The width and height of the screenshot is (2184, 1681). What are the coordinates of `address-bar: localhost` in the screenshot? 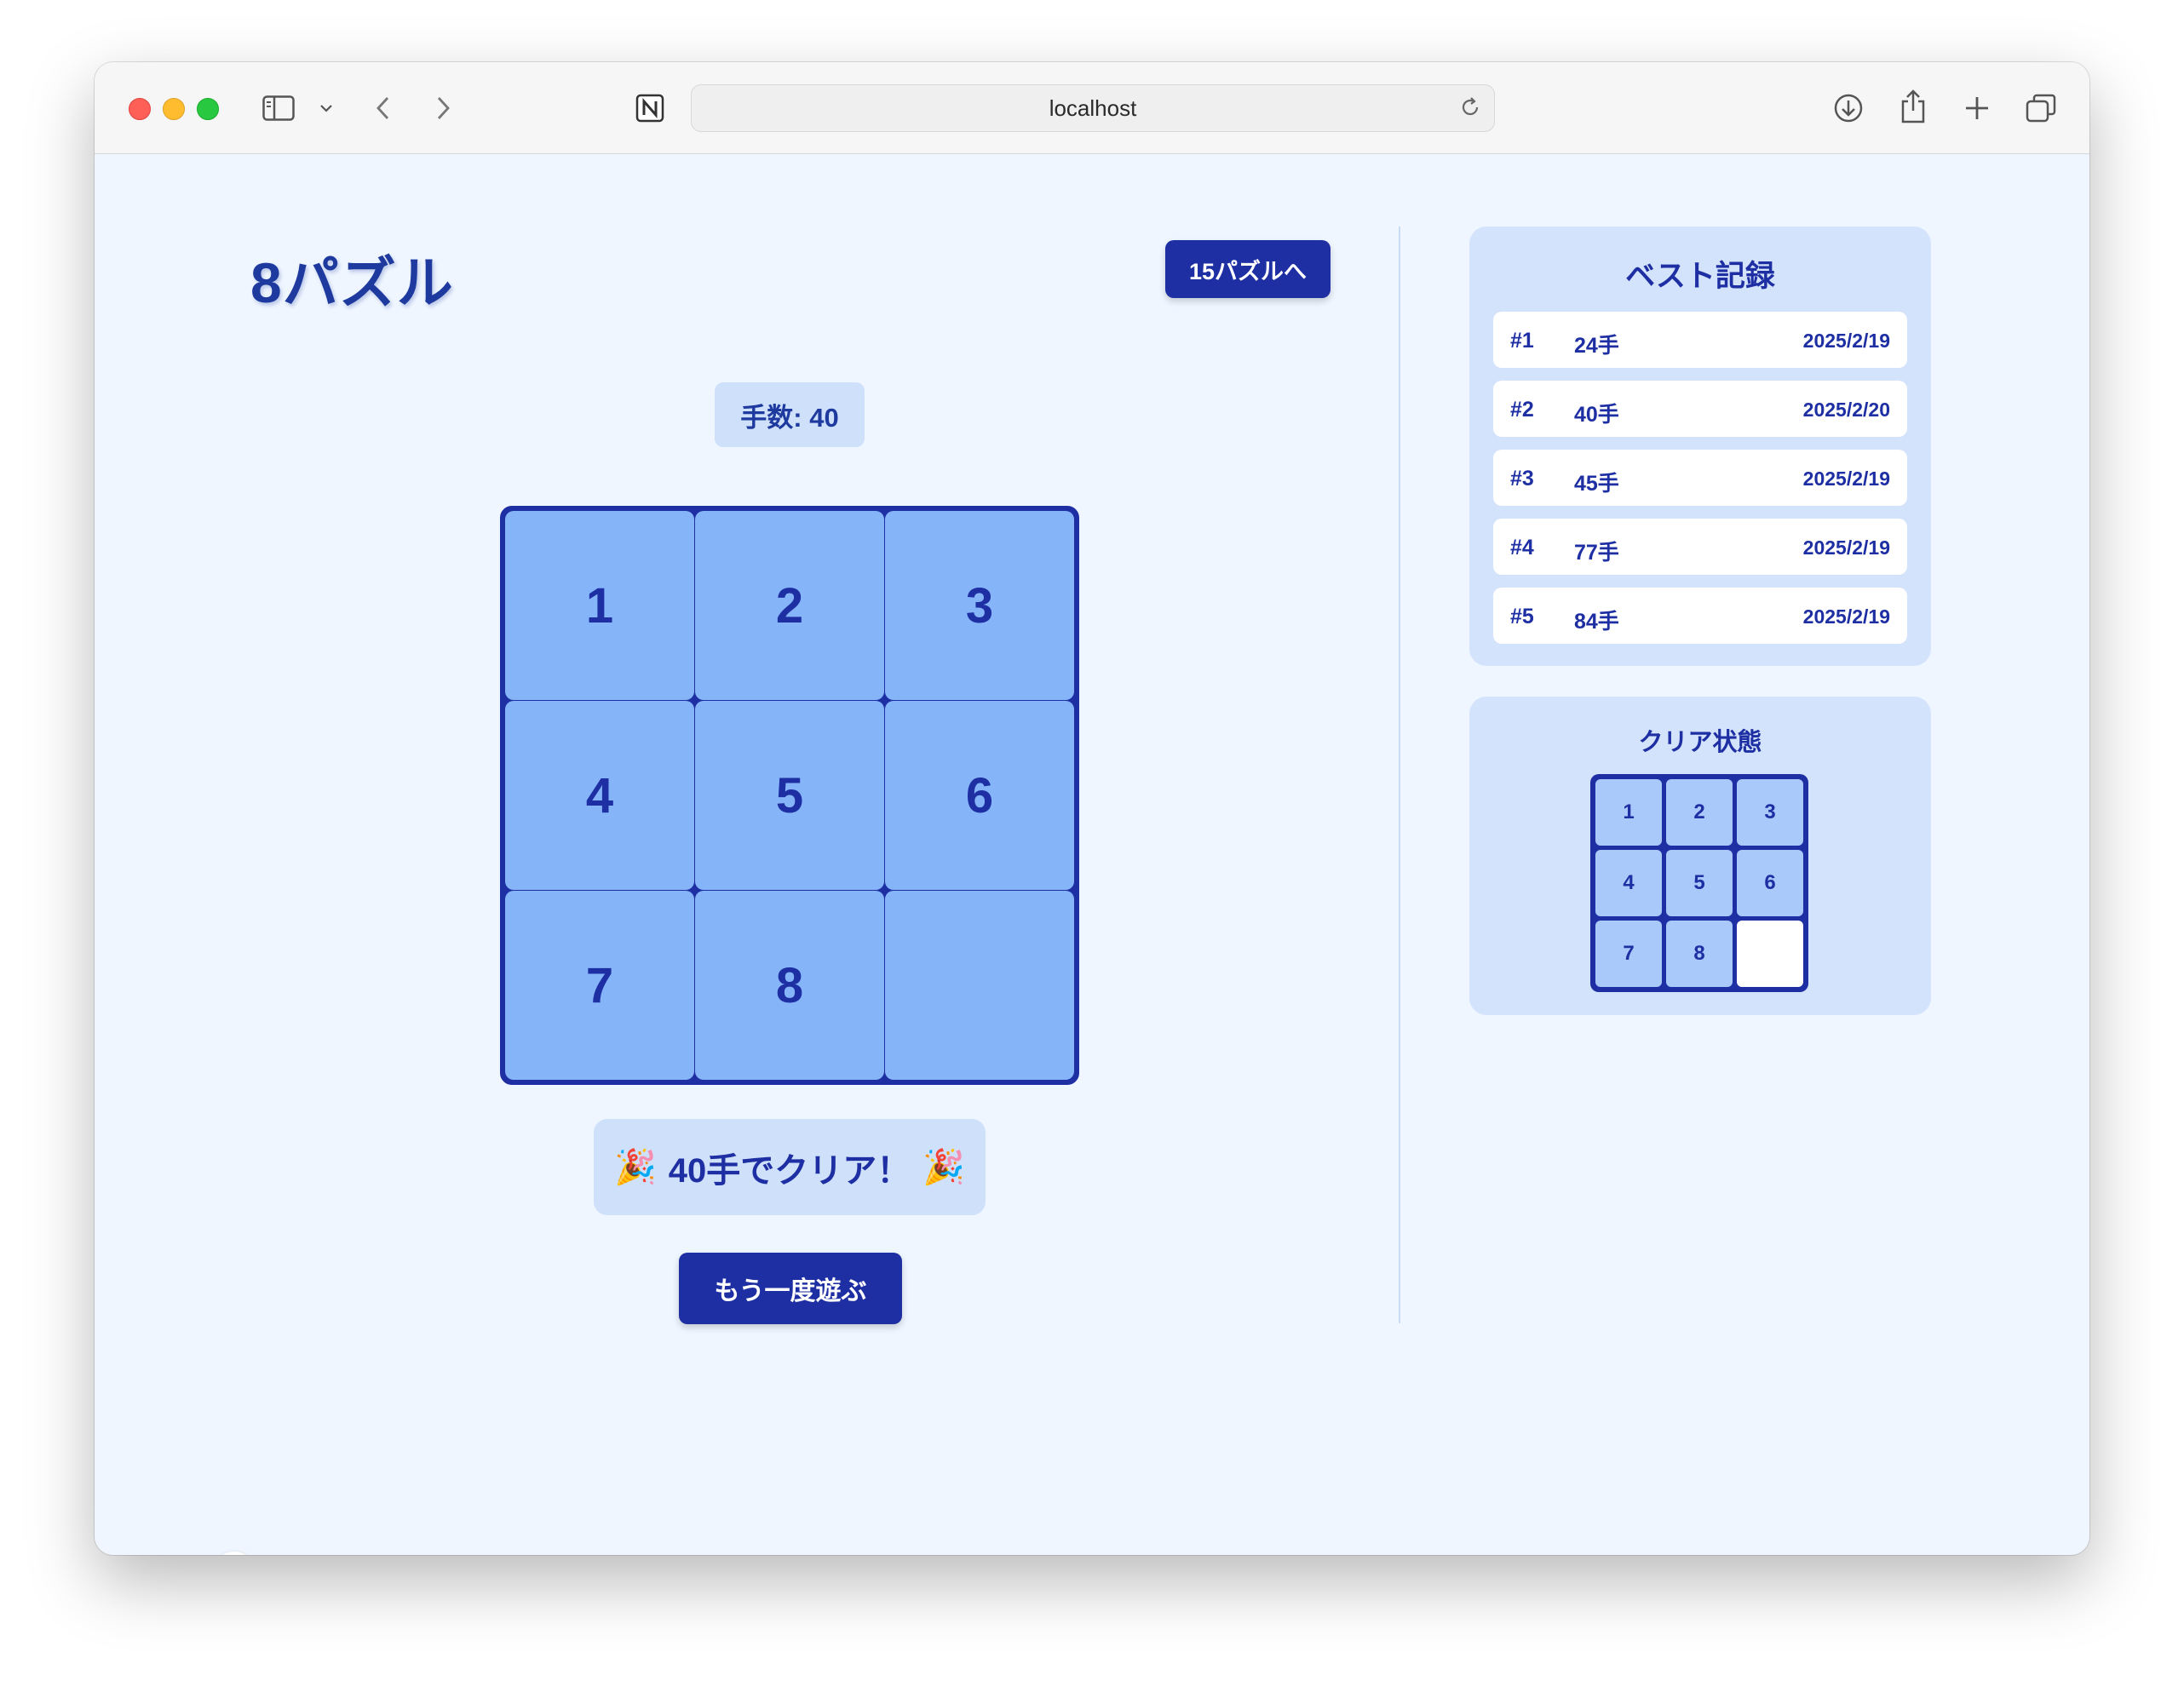 It's located at (1093, 108).